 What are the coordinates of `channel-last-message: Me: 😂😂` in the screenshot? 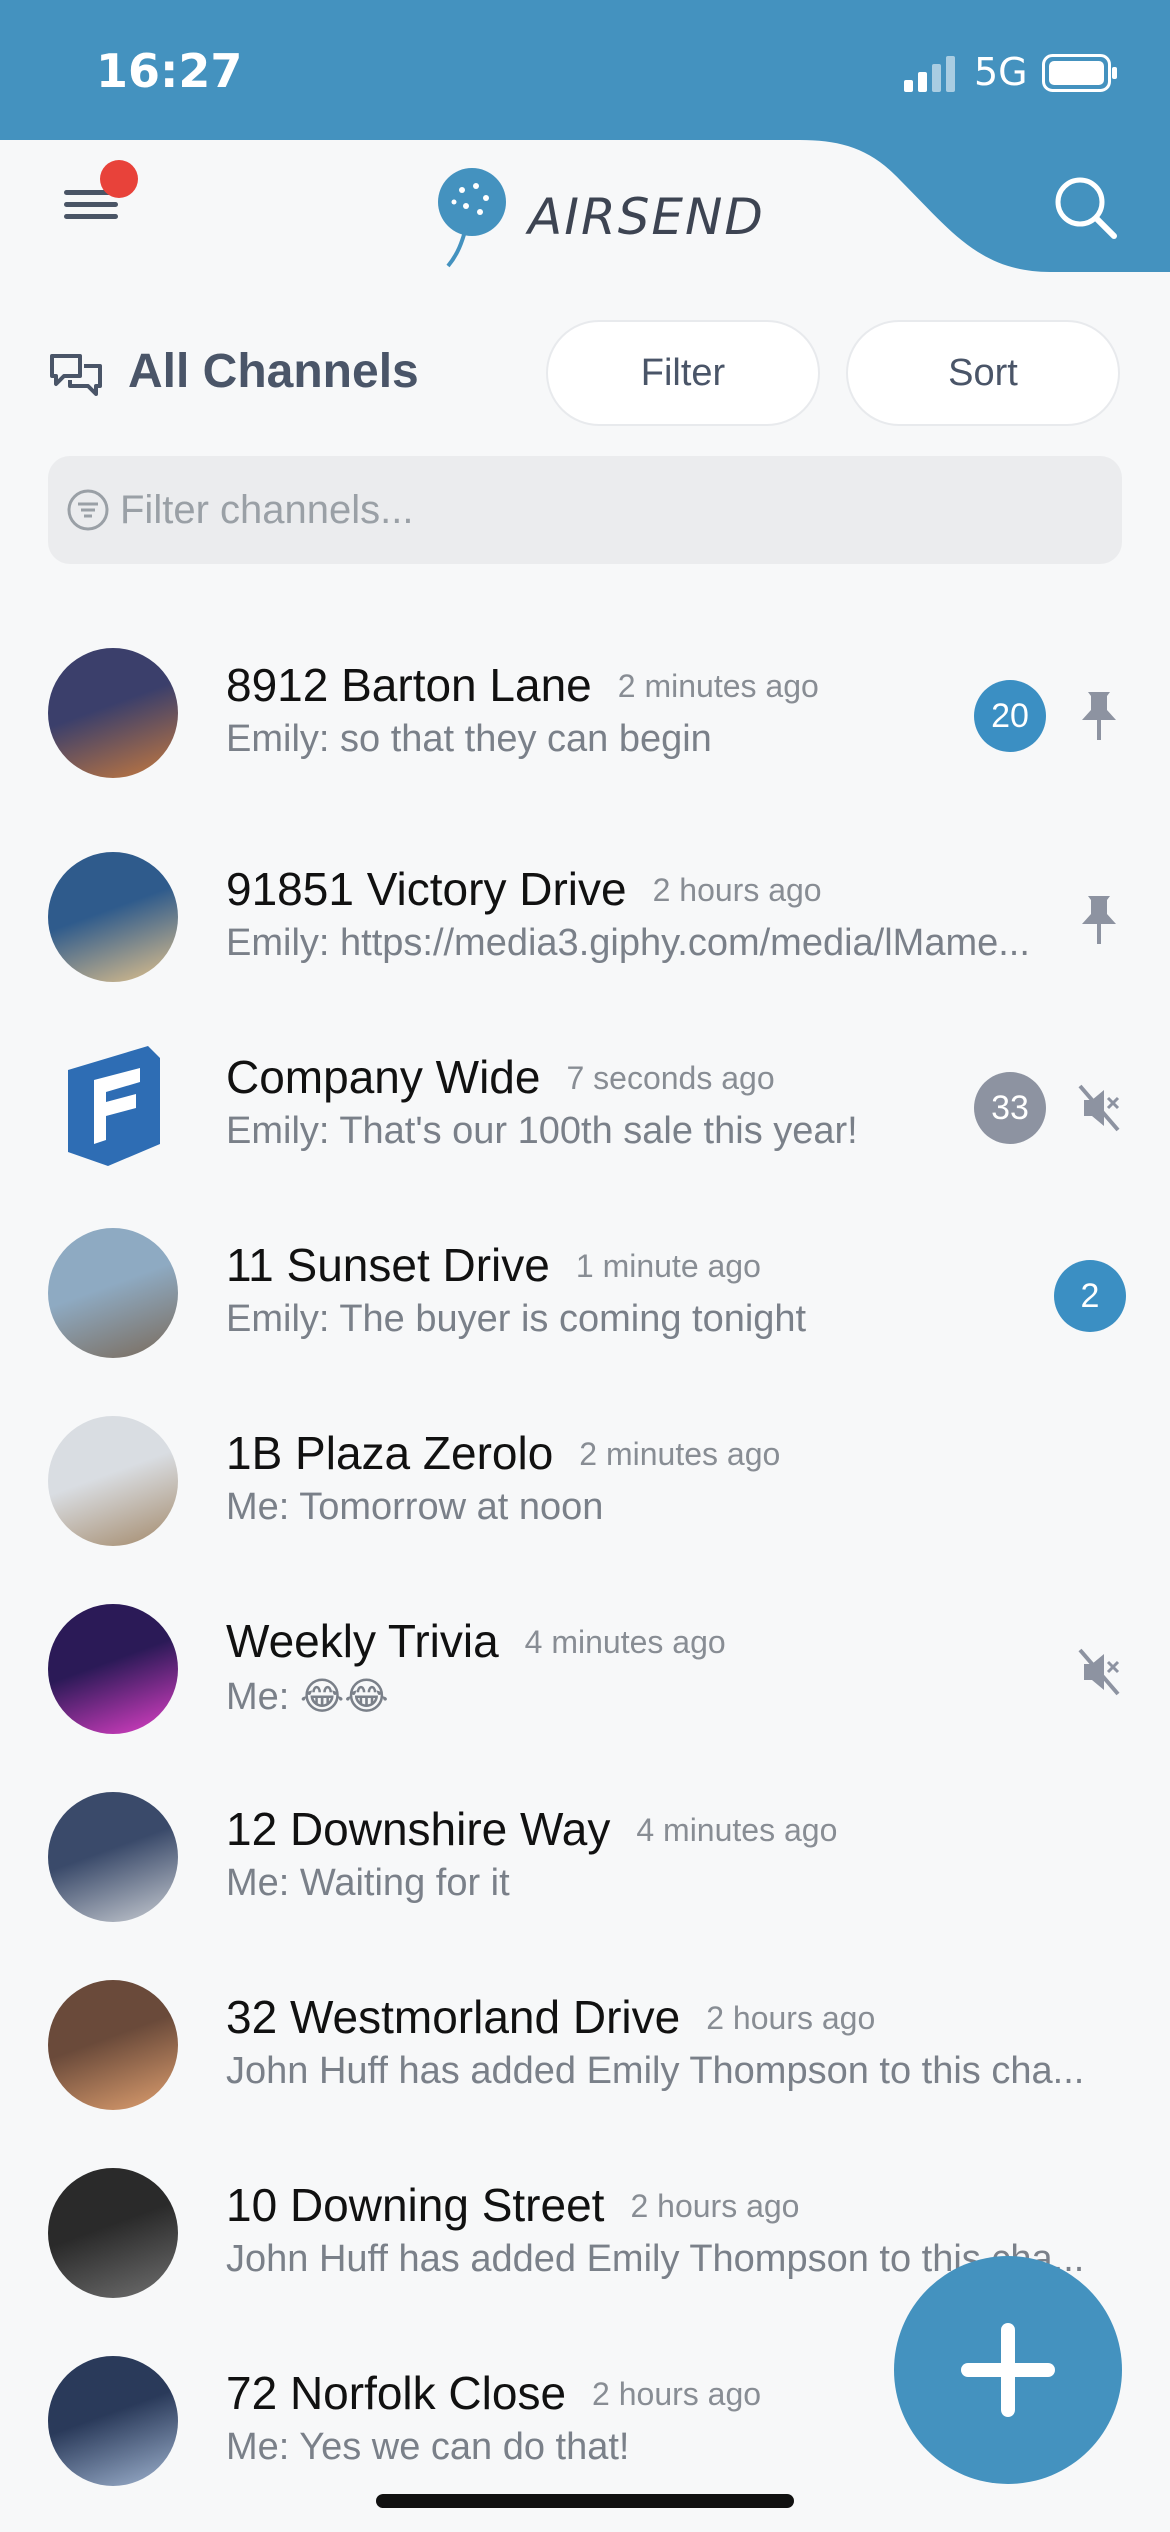 It's located at (307, 1697).